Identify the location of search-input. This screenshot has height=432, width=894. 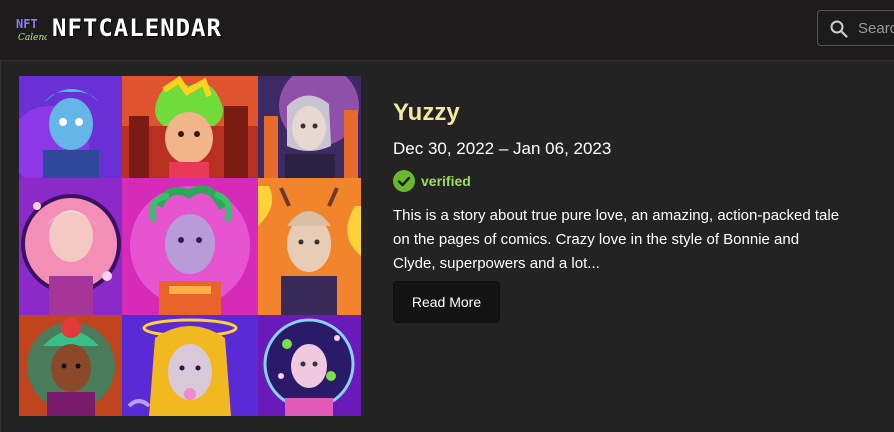
(876, 28).